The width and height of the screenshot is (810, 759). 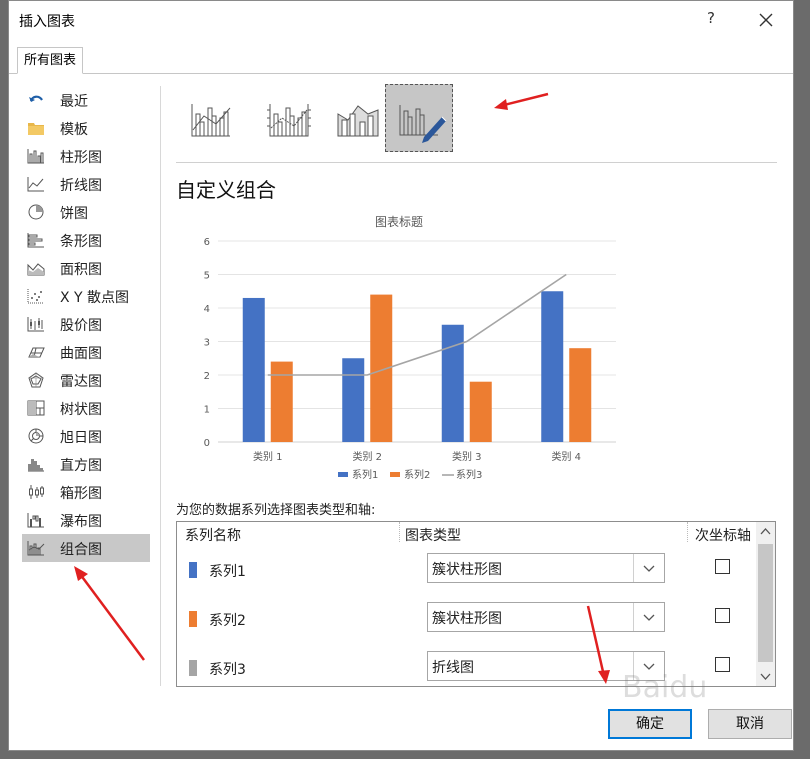 I want to click on ok-button: 确定, so click(x=650, y=724).